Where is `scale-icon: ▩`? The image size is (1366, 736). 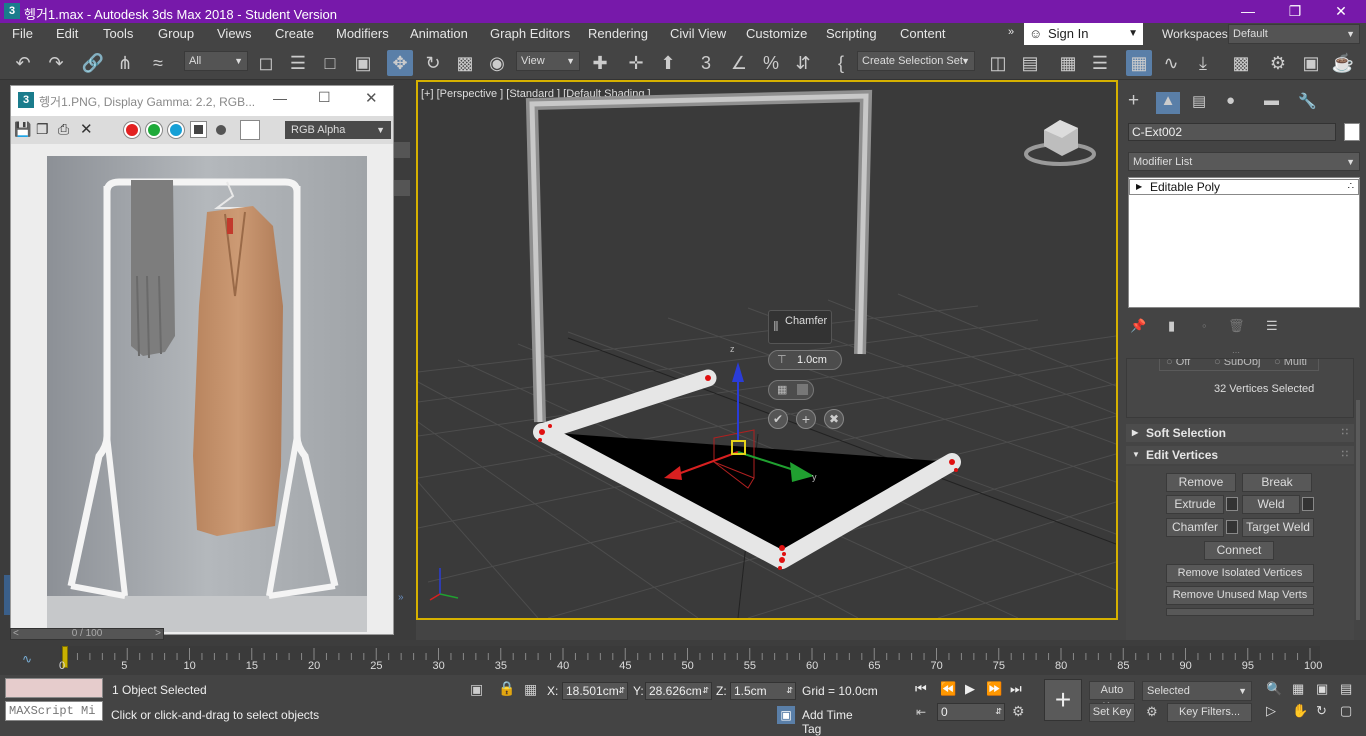 scale-icon: ▩ is located at coordinates (465, 63).